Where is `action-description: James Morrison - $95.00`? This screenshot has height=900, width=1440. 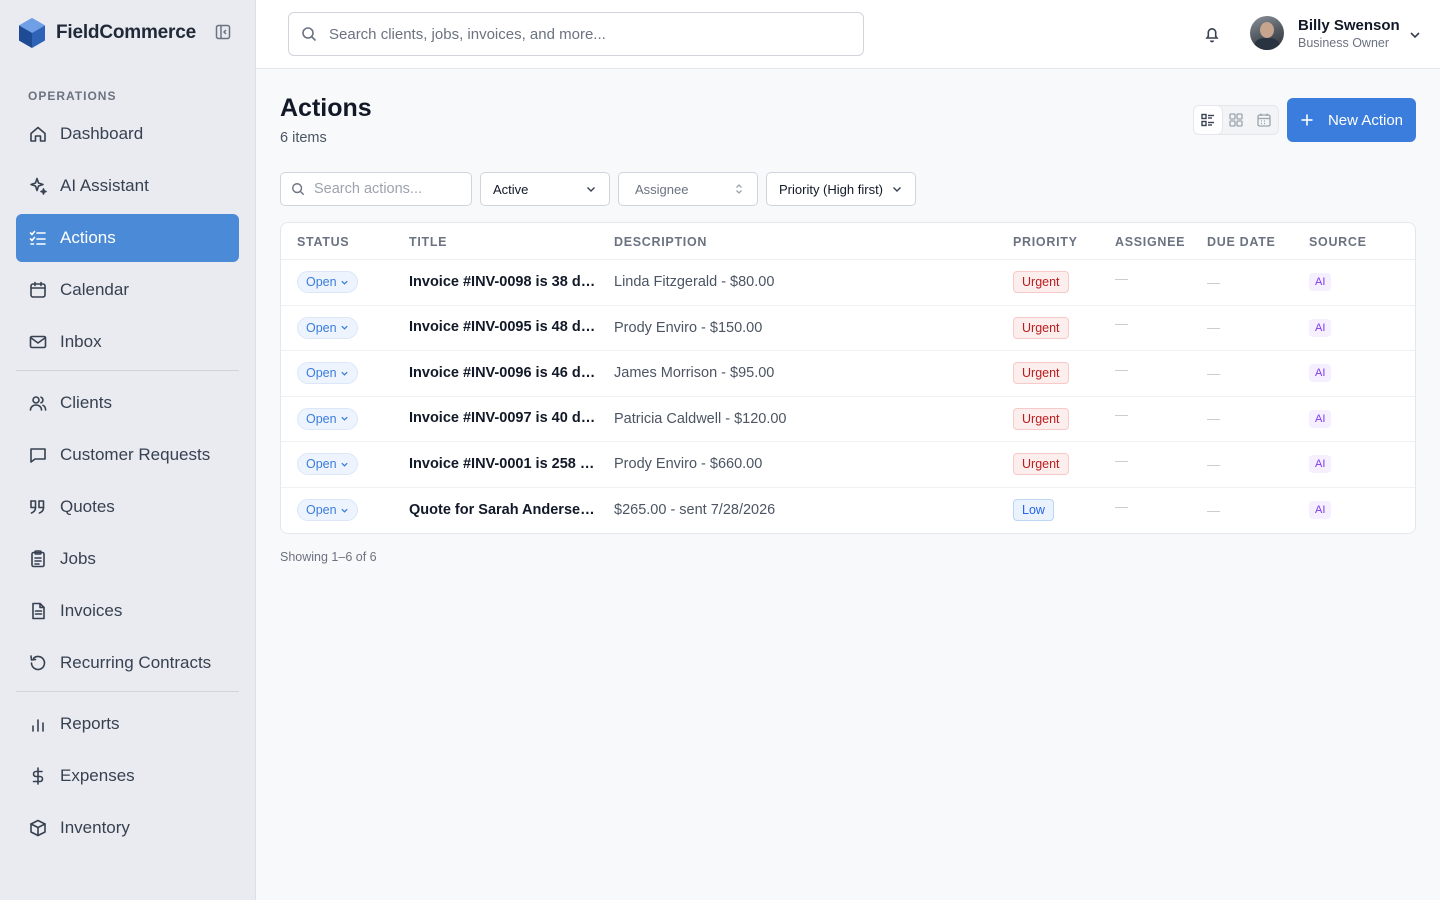 action-description: James Morrison - $95.00 is located at coordinates (694, 373).